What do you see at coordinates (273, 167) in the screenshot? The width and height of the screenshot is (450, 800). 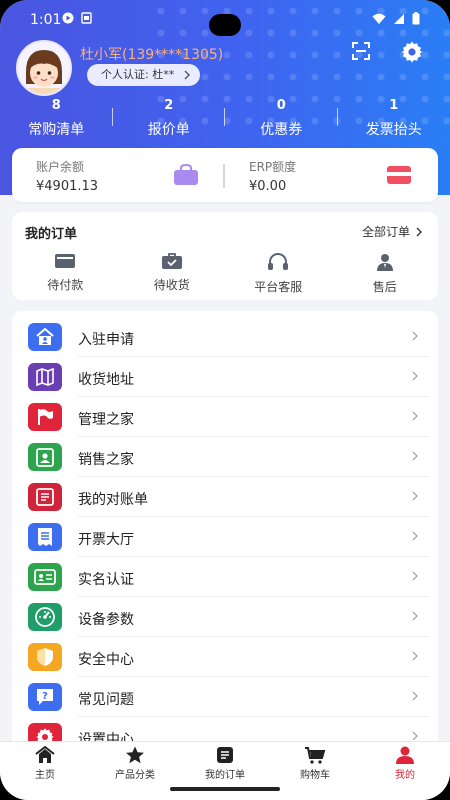 I see `erp-label: ERP额度` at bounding box center [273, 167].